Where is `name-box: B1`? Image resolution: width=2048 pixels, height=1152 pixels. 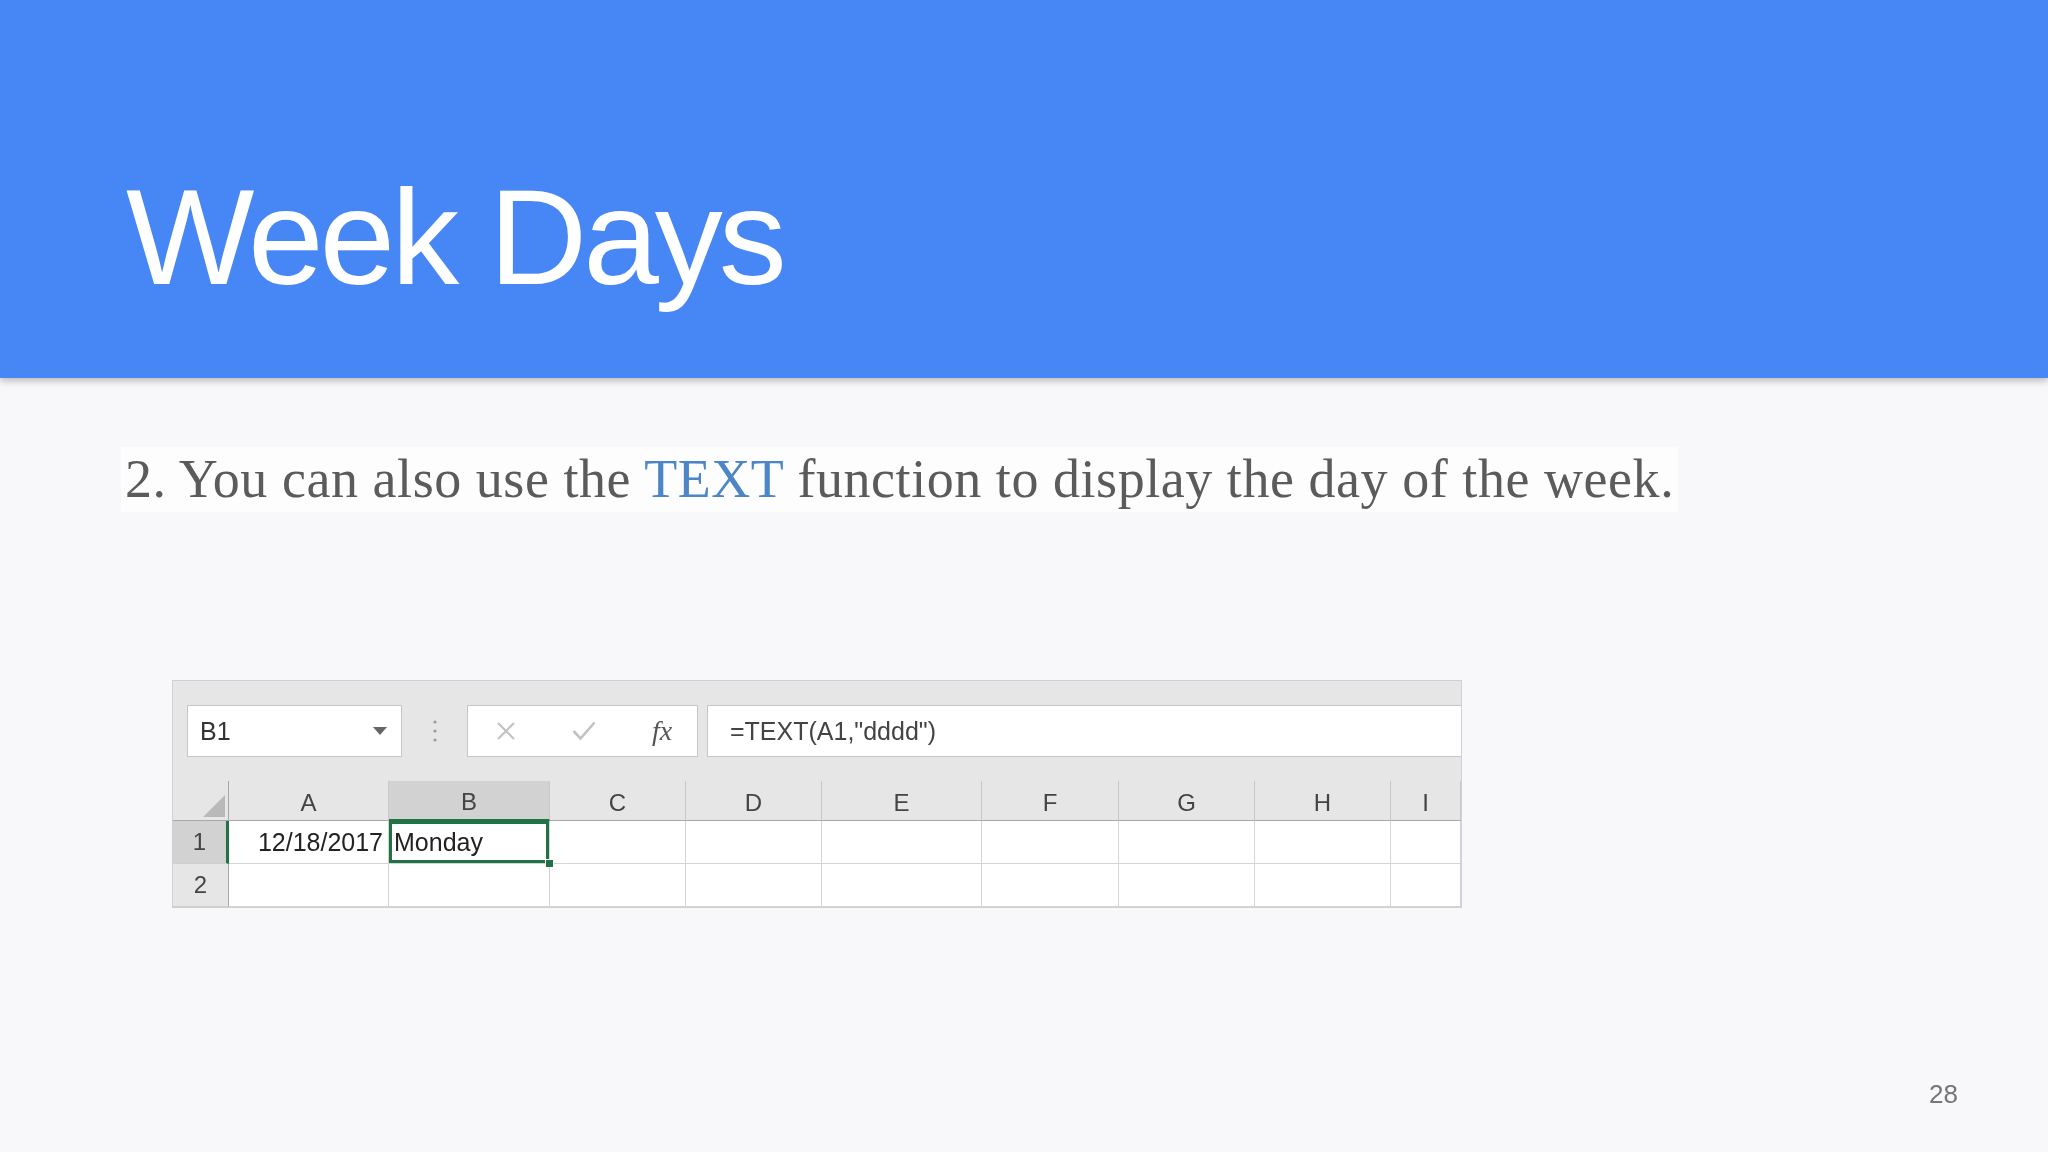
name-box: B1 is located at coordinates (294, 731).